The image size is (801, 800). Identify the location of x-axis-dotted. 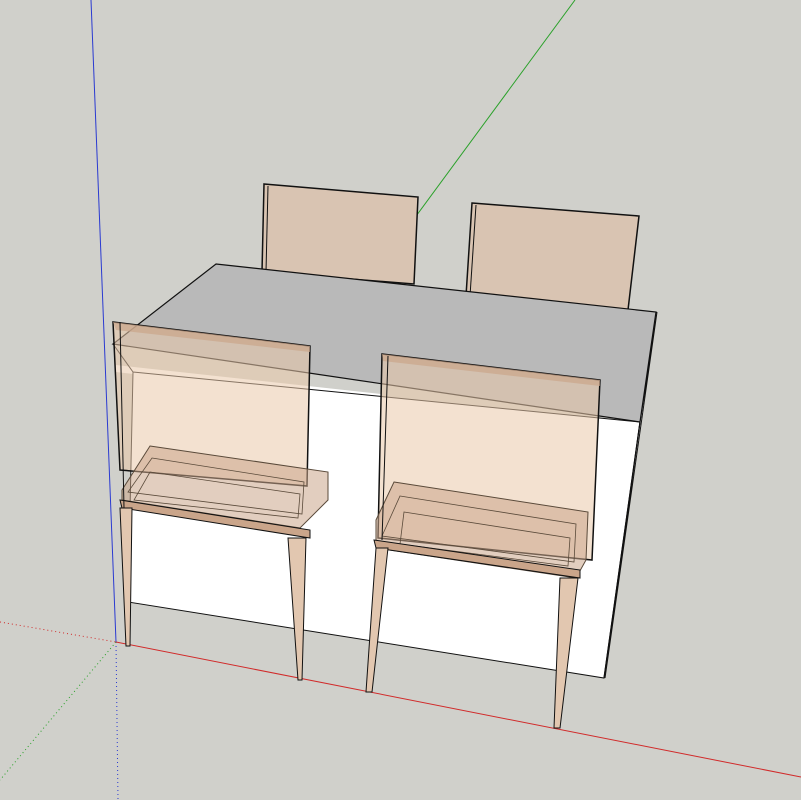
(58, 632).